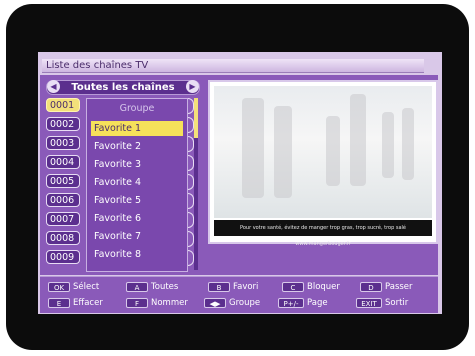 The width and height of the screenshot is (475, 356). What do you see at coordinates (63, 181) in the screenshot?
I see `channel-number: 0005` at bounding box center [63, 181].